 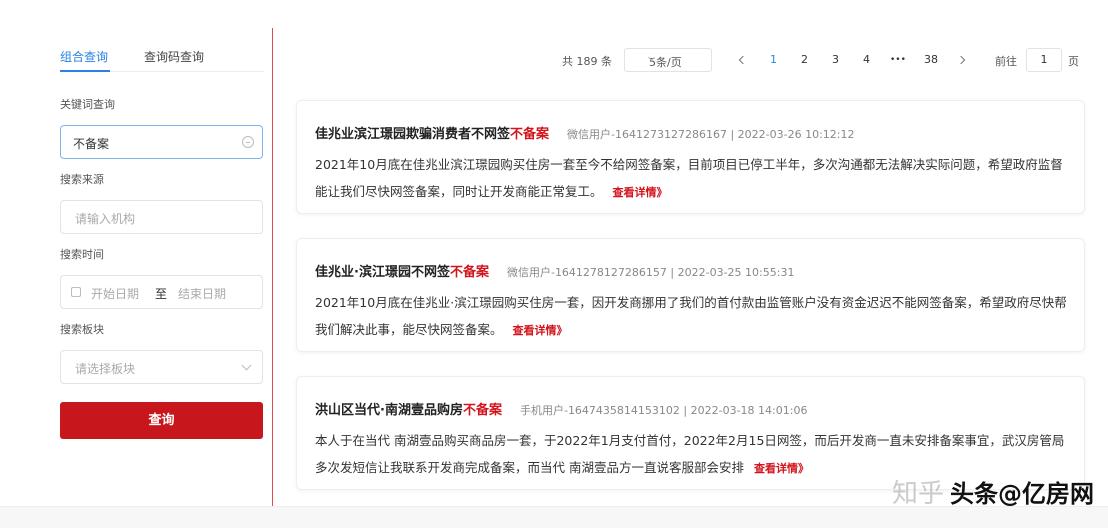 What do you see at coordinates (382, 272) in the screenshot?
I see `post-title: 佳兆业·滨江璟园不网签` at bounding box center [382, 272].